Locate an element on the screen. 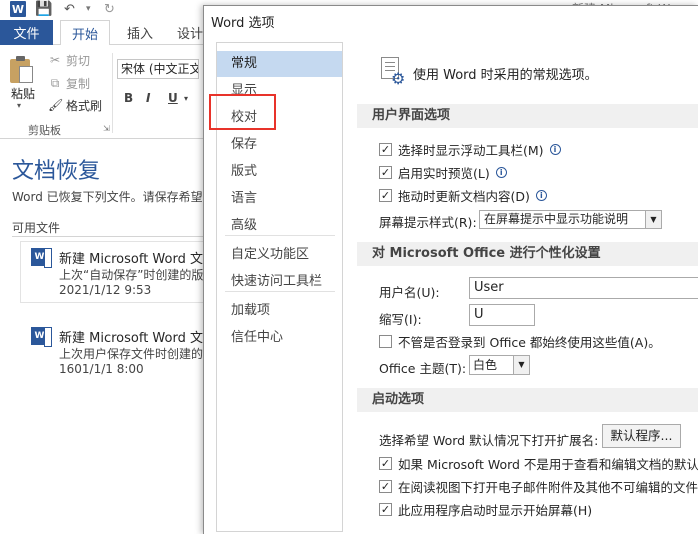 Image resolution: width=698 pixels, height=534 pixels. nav-item-layout: 版式 is located at coordinates (279, 172).